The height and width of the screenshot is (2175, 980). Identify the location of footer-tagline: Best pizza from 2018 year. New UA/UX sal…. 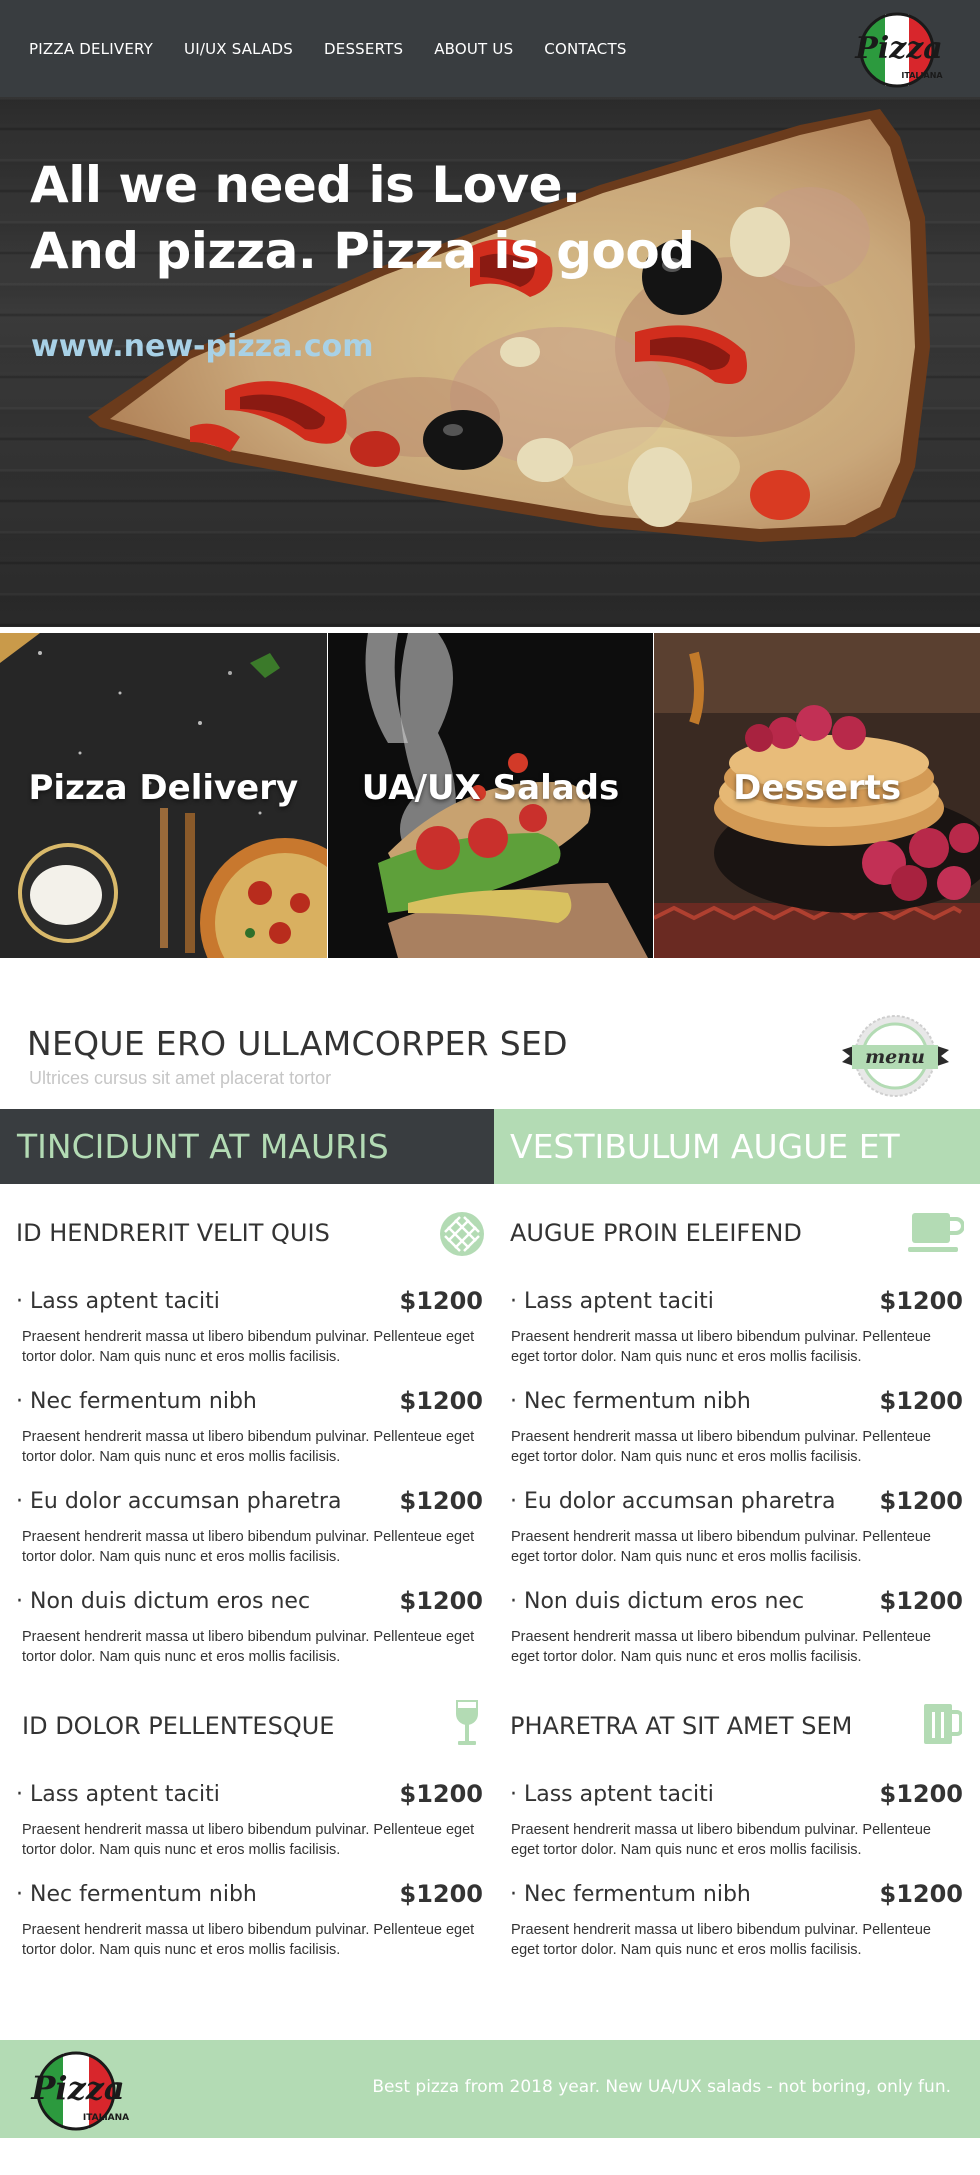
(661, 2087).